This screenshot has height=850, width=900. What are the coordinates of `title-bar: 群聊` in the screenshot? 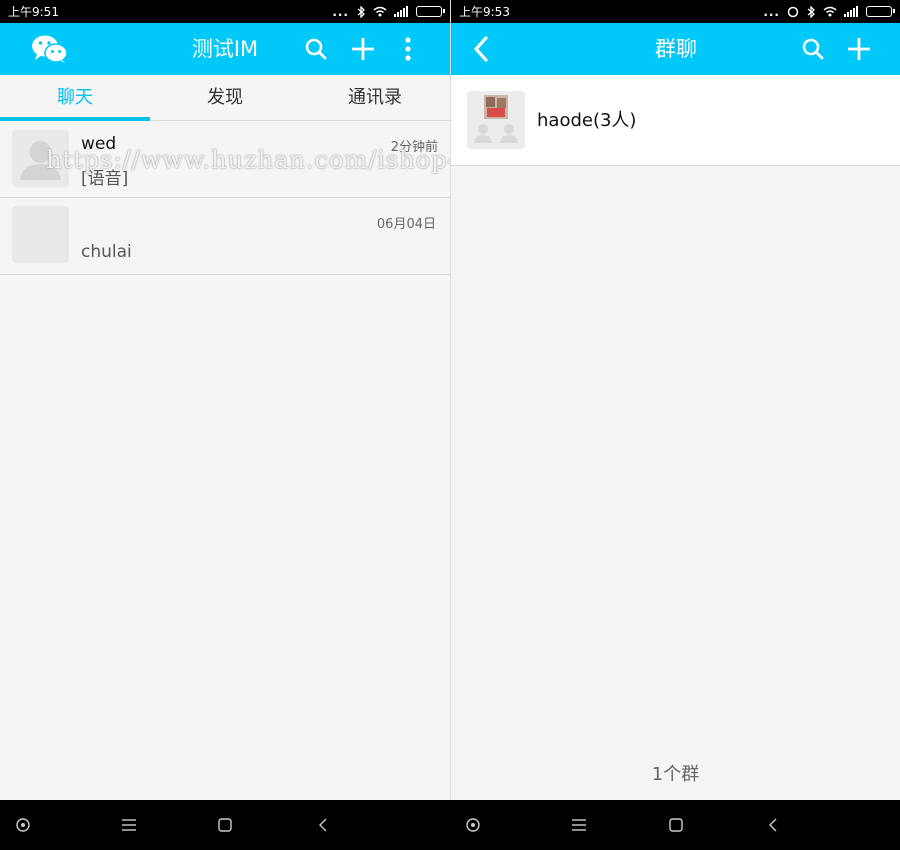 It's located at (675, 49).